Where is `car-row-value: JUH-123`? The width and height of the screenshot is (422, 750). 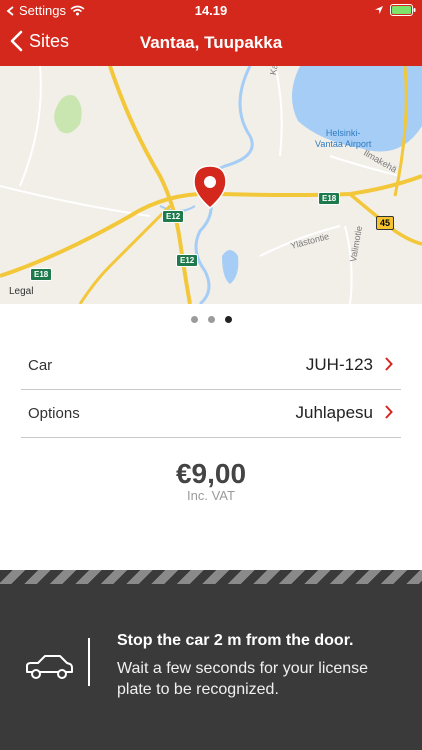
car-row-value: JUH-123 is located at coordinates (339, 364).